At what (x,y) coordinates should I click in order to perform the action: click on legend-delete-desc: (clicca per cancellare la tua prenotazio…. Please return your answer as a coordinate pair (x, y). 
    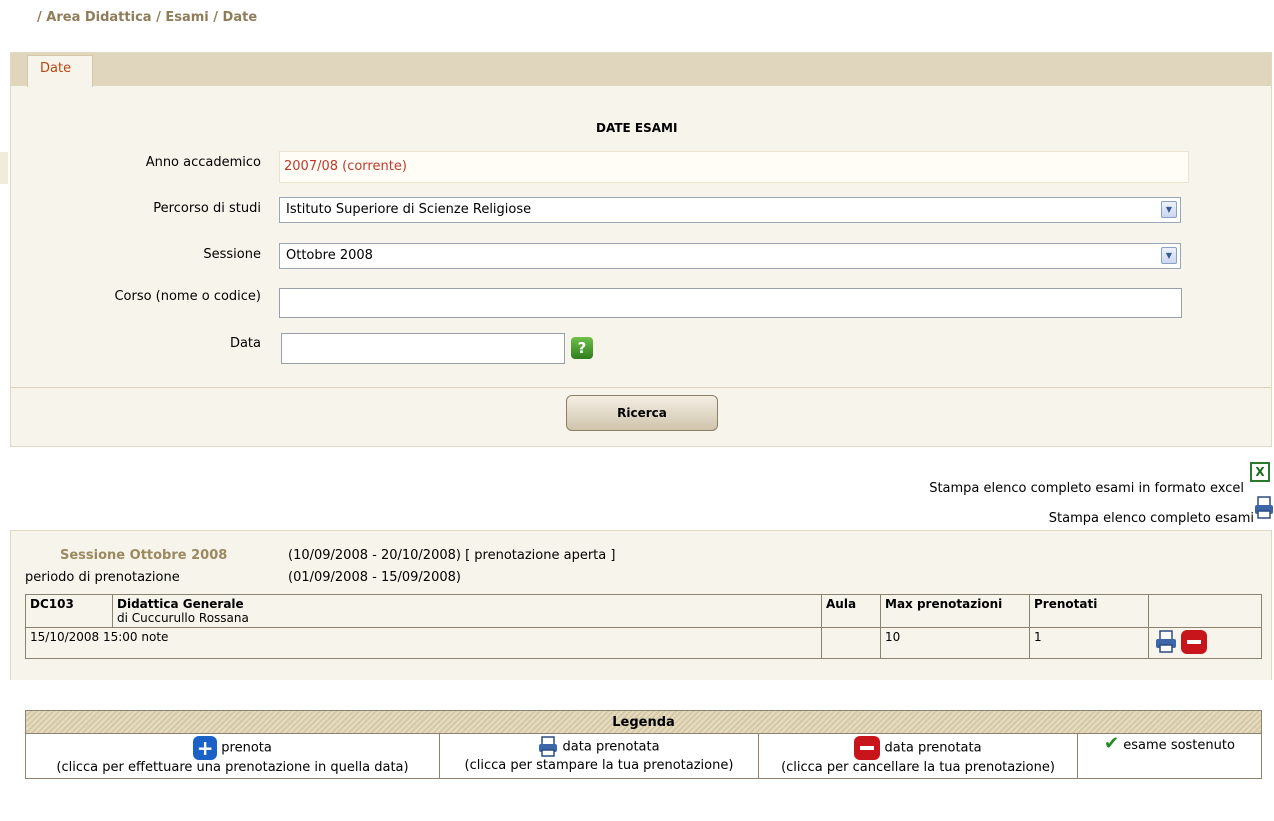
    Looking at the image, I should click on (918, 767).